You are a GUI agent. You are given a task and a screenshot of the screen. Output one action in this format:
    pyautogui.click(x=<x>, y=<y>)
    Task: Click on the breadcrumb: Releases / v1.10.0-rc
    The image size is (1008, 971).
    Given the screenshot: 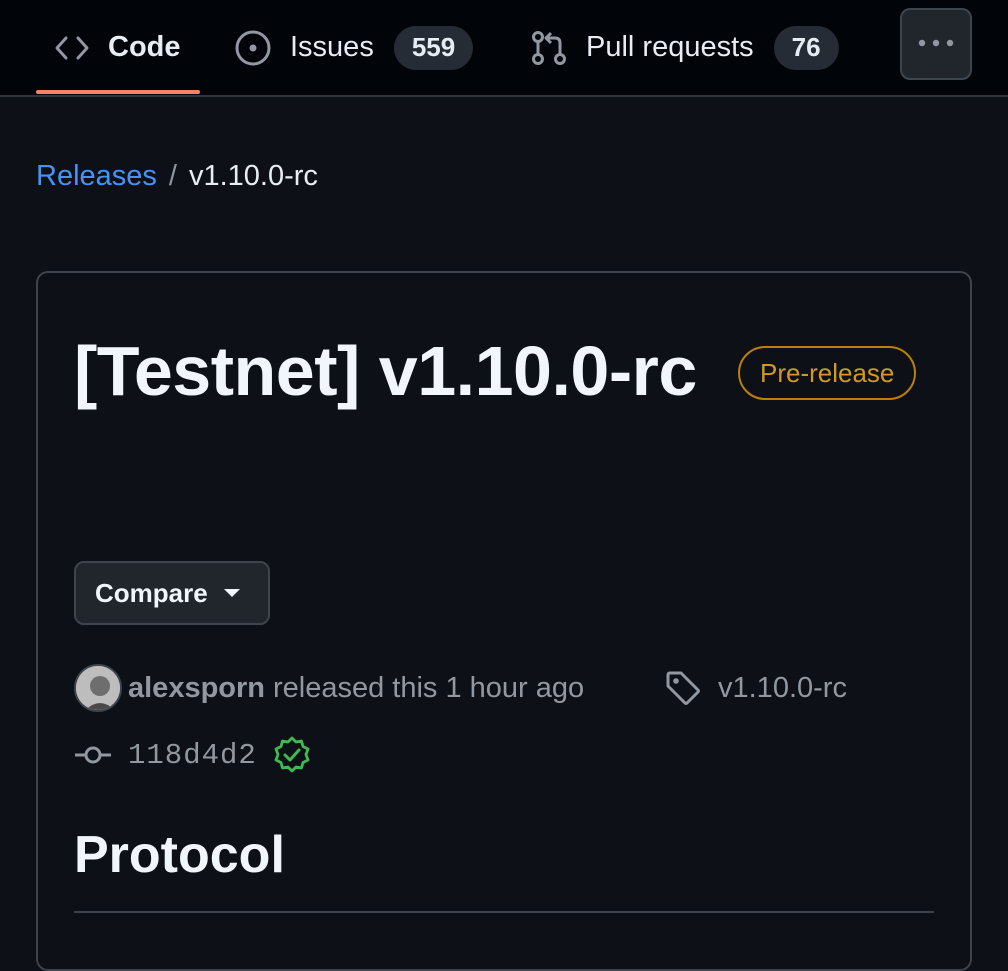 What is the action you would take?
    pyautogui.click(x=177, y=176)
    